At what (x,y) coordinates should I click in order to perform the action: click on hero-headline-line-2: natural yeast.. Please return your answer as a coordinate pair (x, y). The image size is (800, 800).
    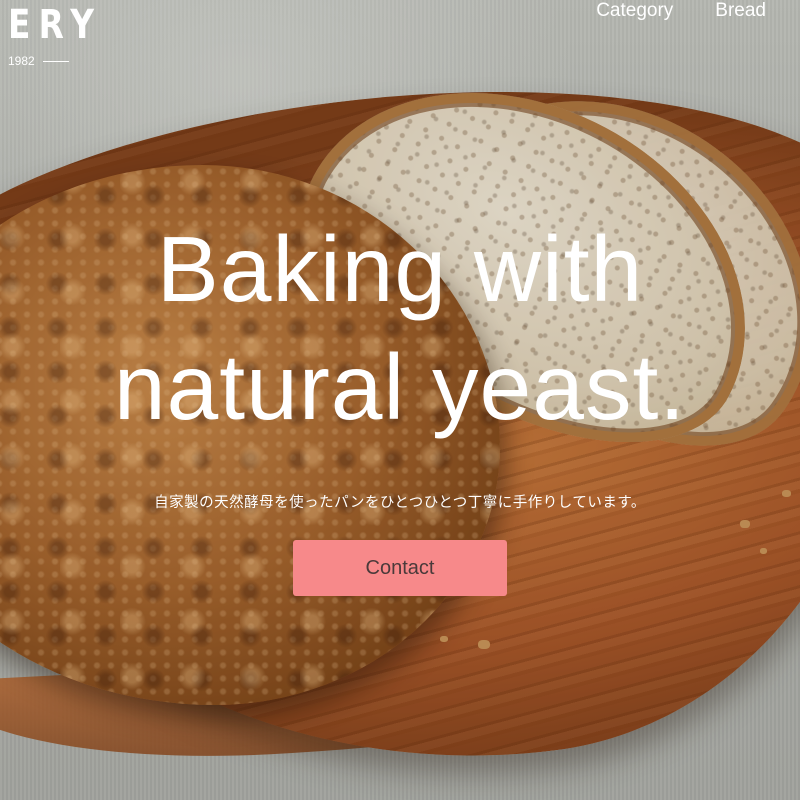
    Looking at the image, I should click on (400, 387).